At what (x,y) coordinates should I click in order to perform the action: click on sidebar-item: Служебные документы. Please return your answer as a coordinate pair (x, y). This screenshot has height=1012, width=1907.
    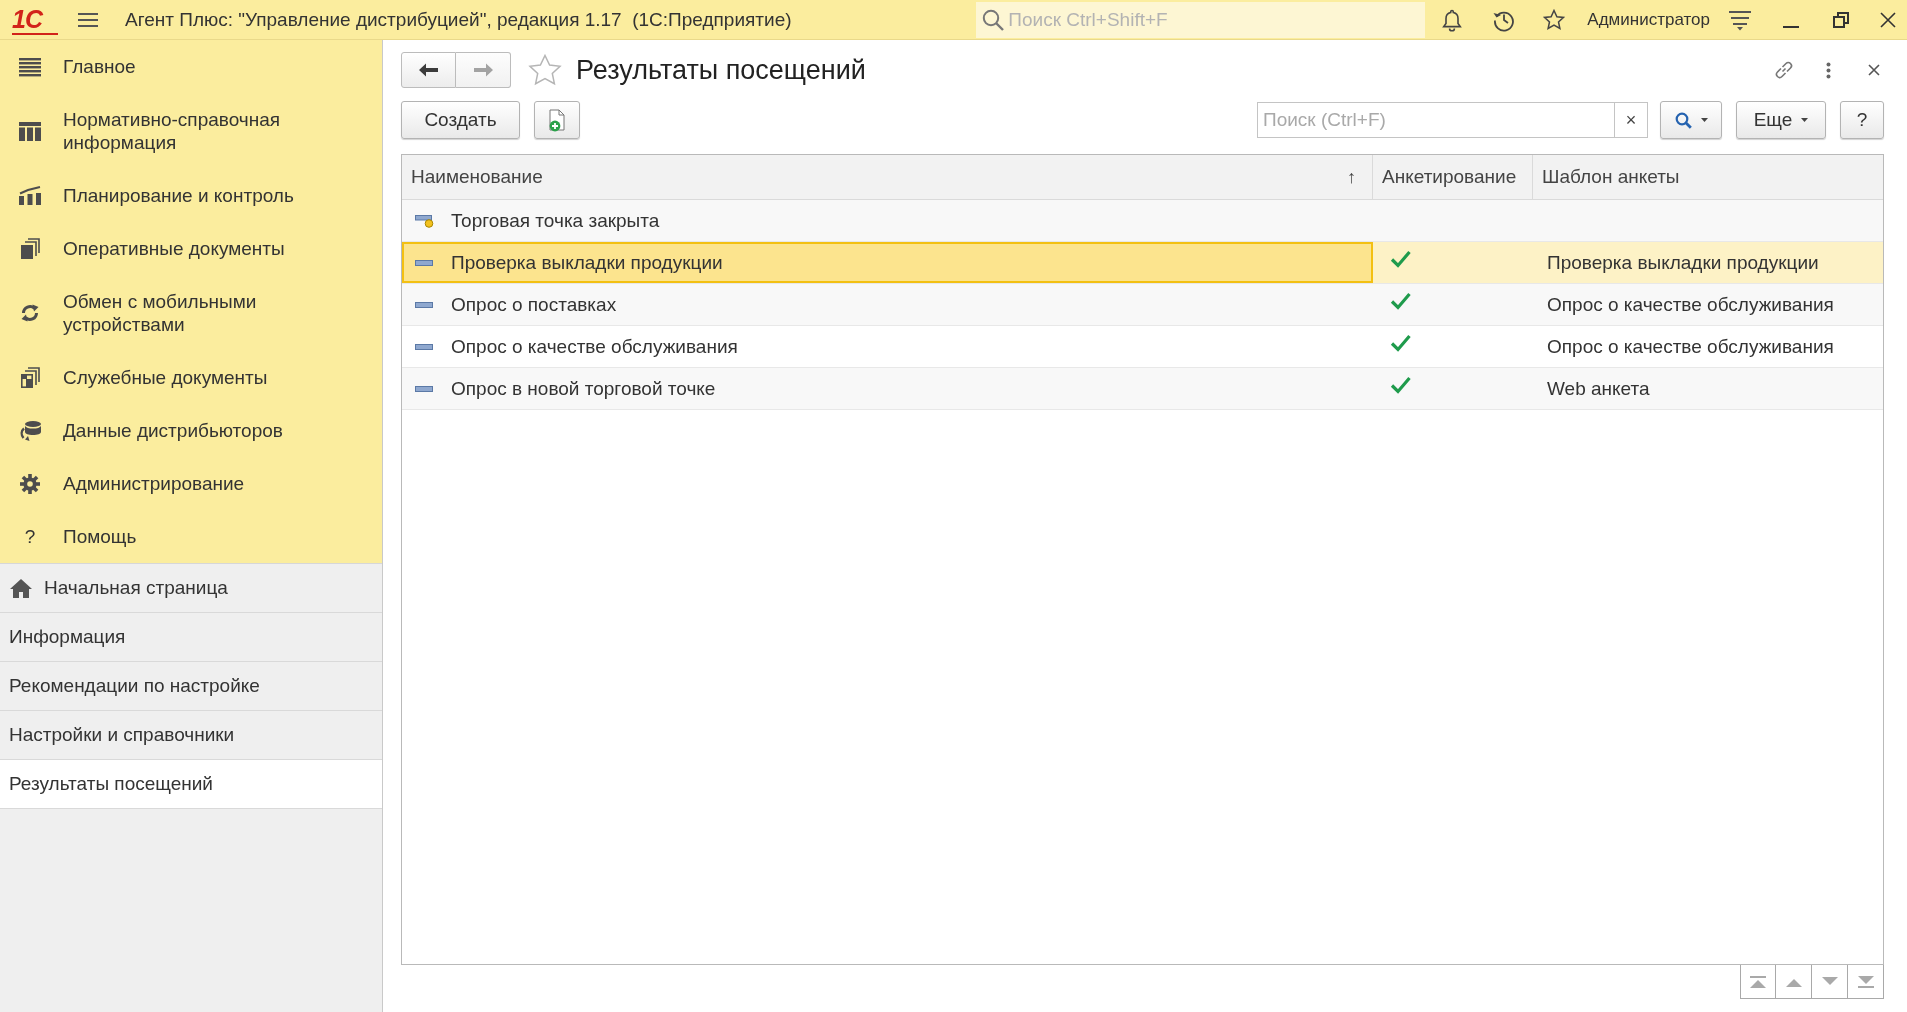
    Looking at the image, I should click on (191, 377).